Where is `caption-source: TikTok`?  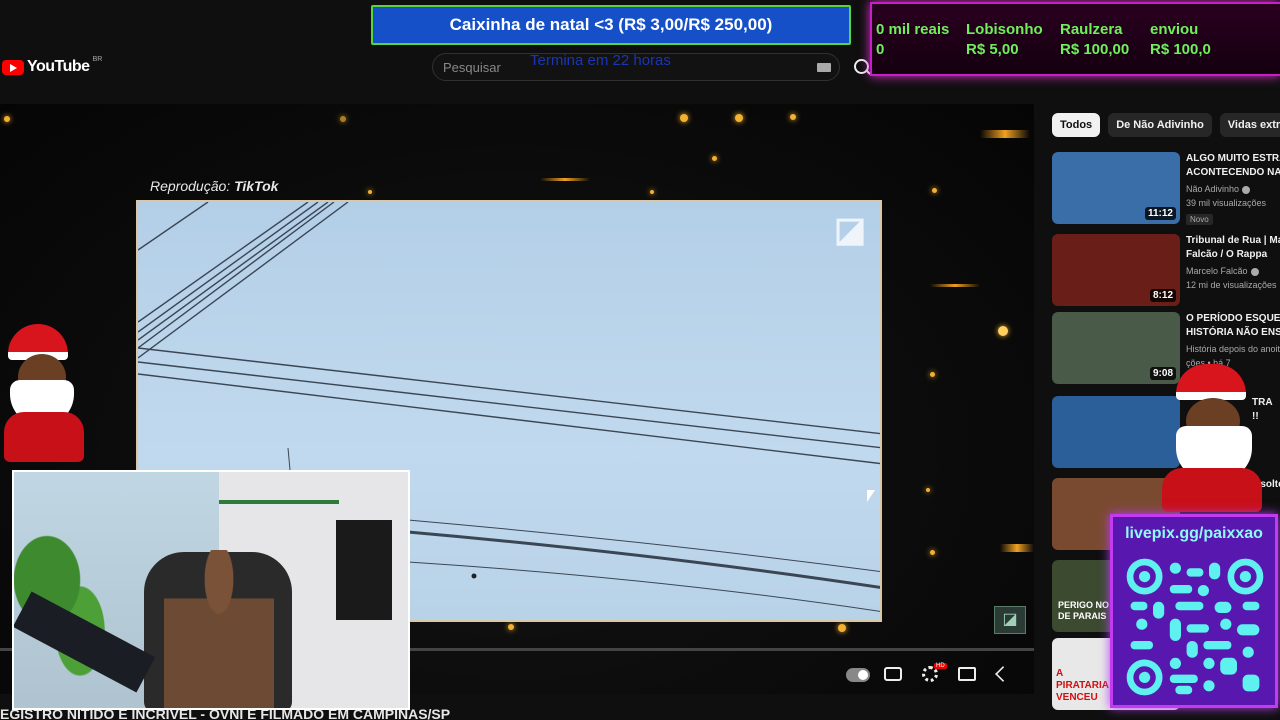 caption-source: TikTok is located at coordinates (256, 186).